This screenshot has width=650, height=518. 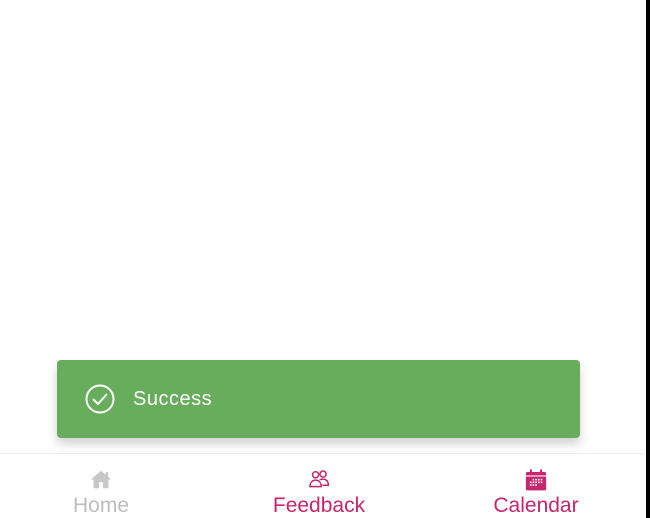 I want to click on toast-message: Success, so click(x=173, y=398).